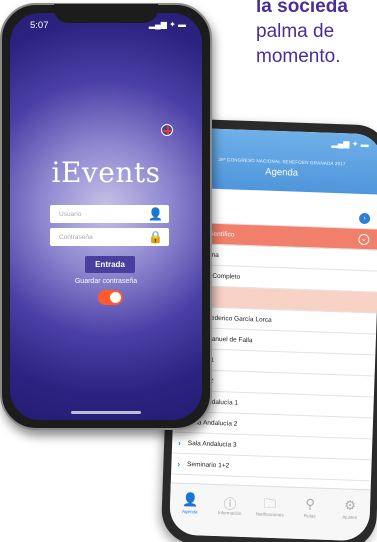  I want to click on person-icon: 👤, so click(190, 499).